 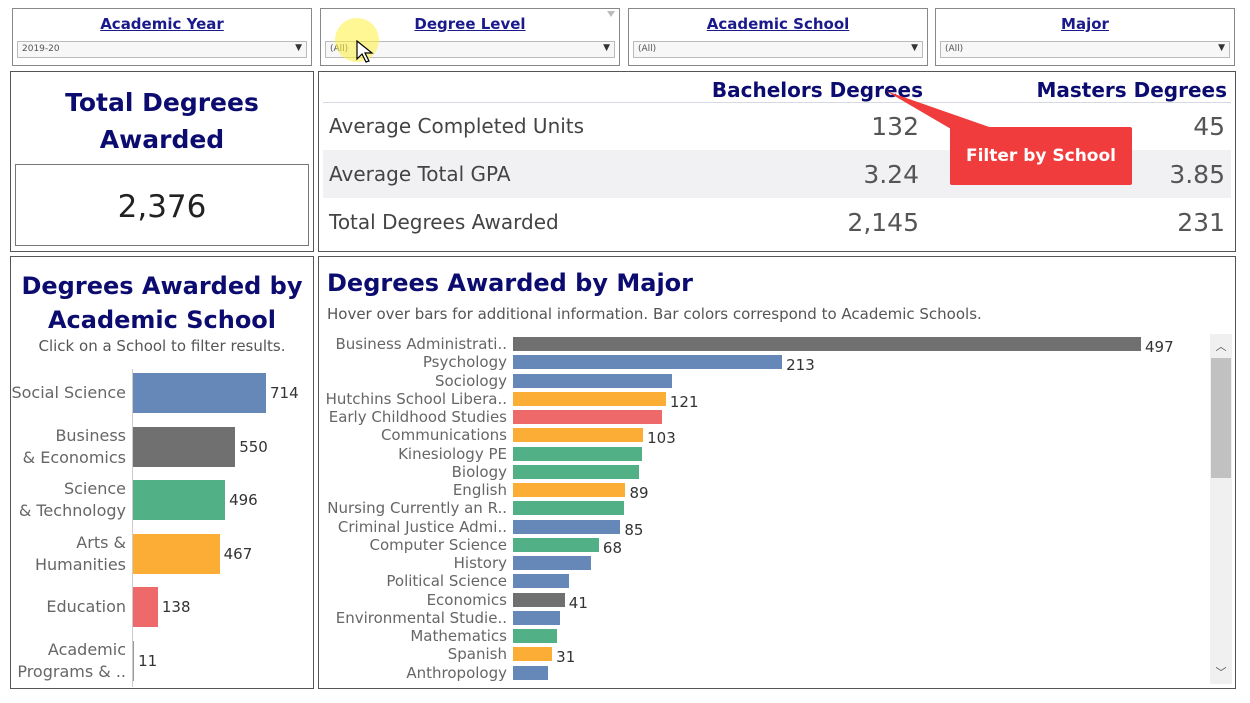 I want to click on major-chart-scrollbar: ︿ ﹀, so click(x=1221, y=509).